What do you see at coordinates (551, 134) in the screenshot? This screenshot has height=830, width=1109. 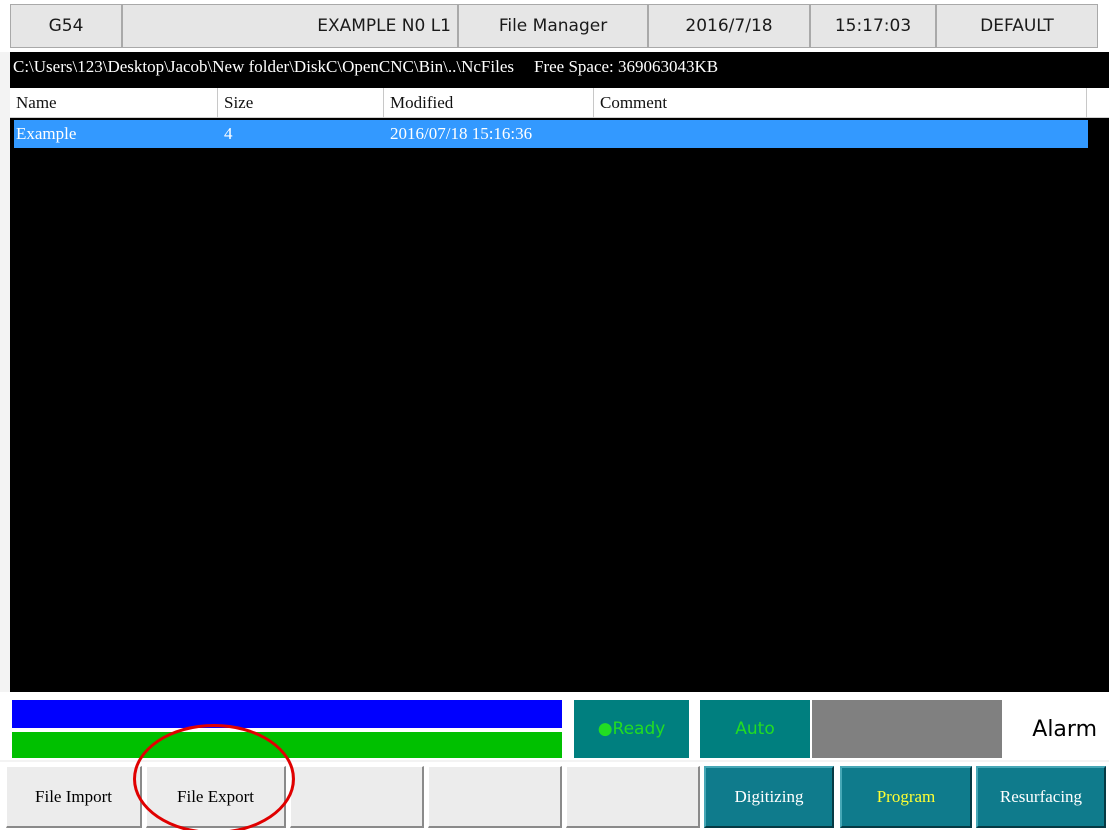 I see `file-row-selected: Example 4 2016/07/18 15:16:36` at bounding box center [551, 134].